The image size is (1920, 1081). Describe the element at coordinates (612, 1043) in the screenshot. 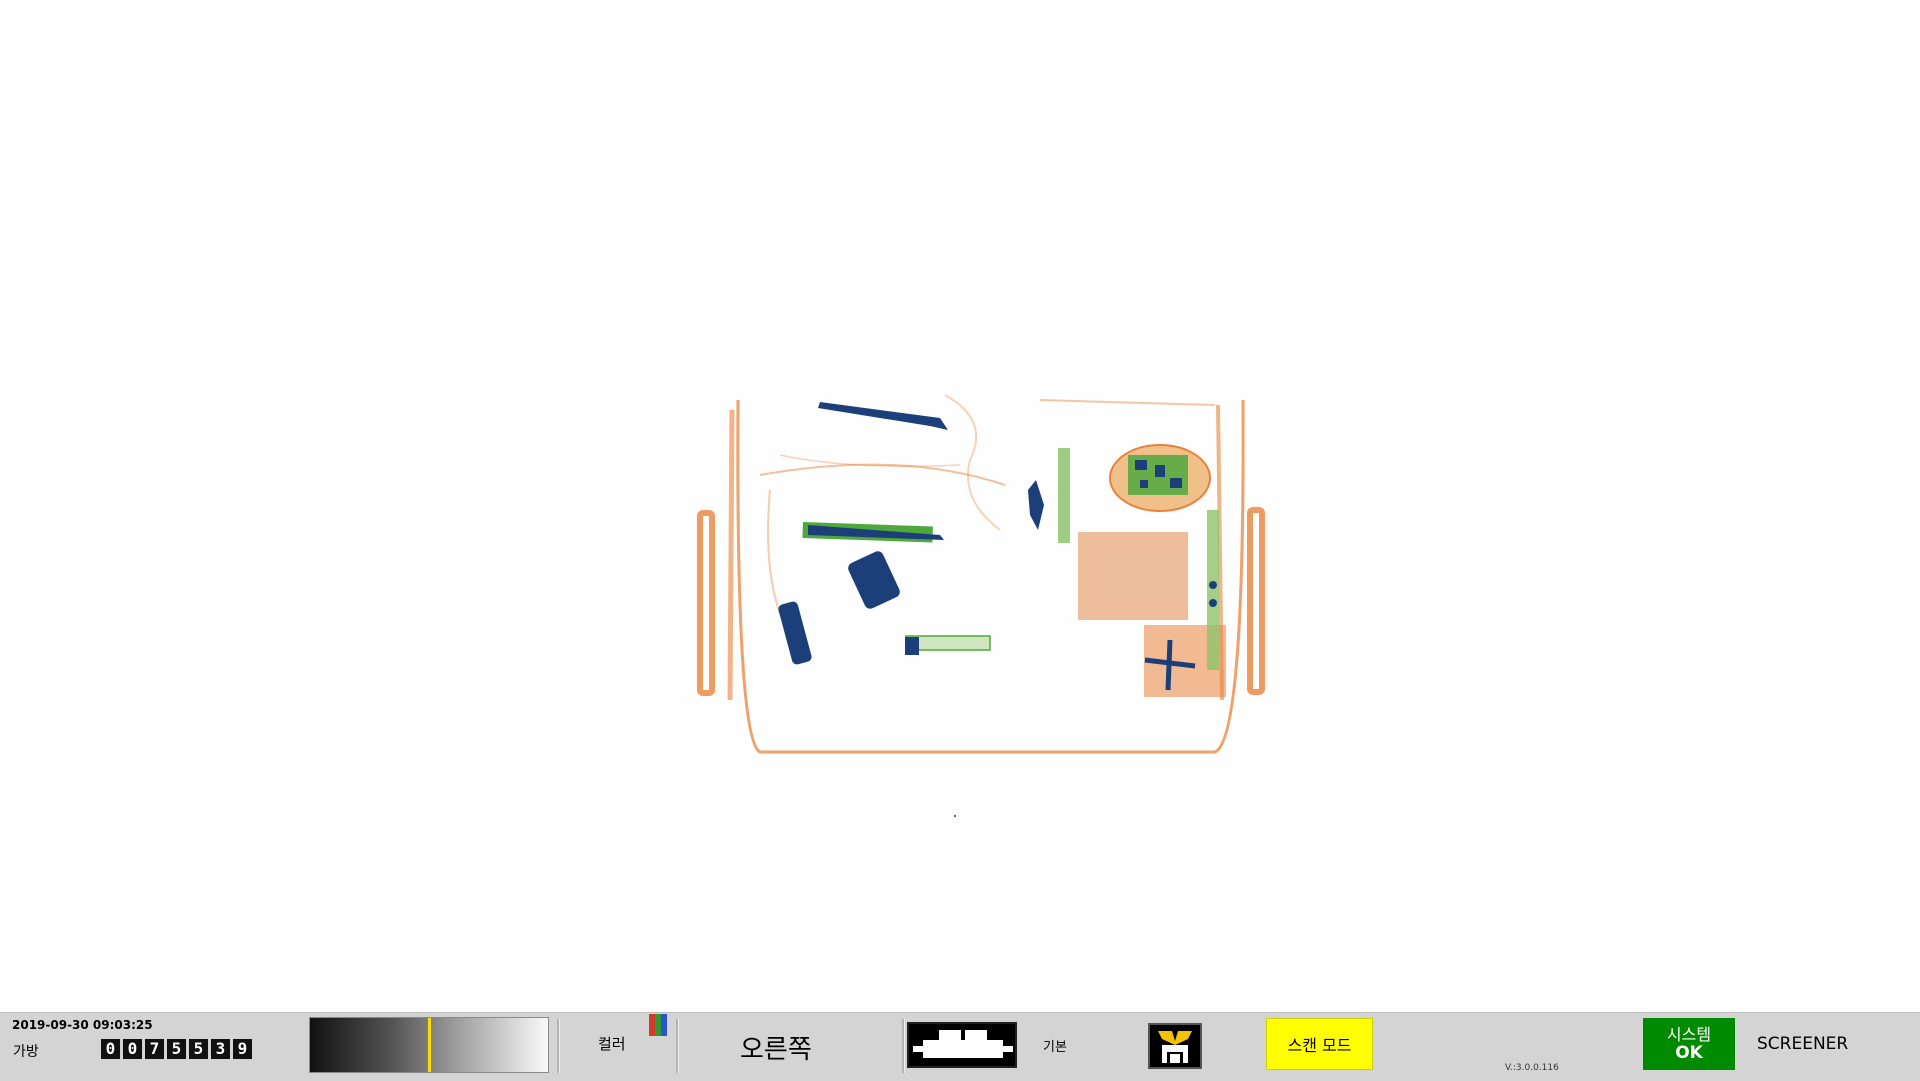

I see `color-mode-label: 컬러` at that location.